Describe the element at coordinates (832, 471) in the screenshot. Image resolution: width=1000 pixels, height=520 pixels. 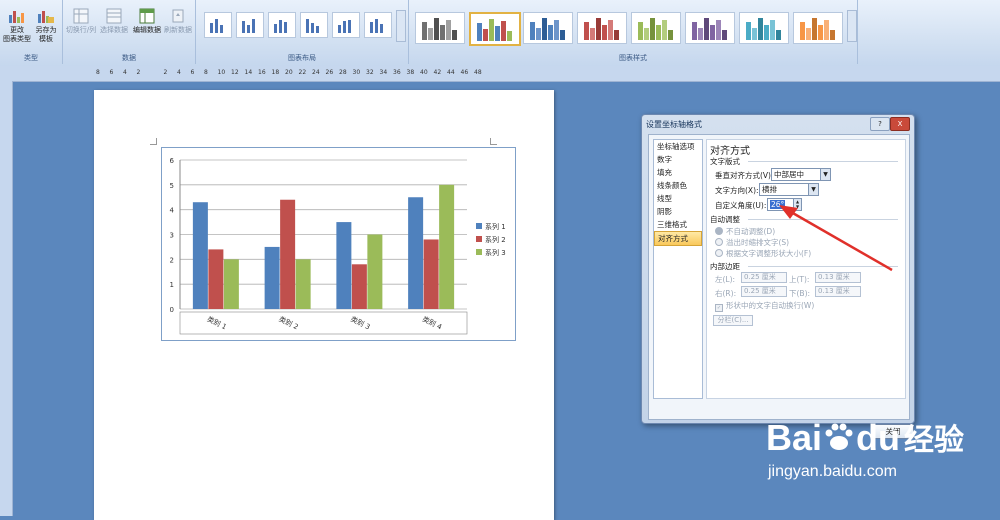
I see `watermark-url: jingyan.baidu.com` at that location.